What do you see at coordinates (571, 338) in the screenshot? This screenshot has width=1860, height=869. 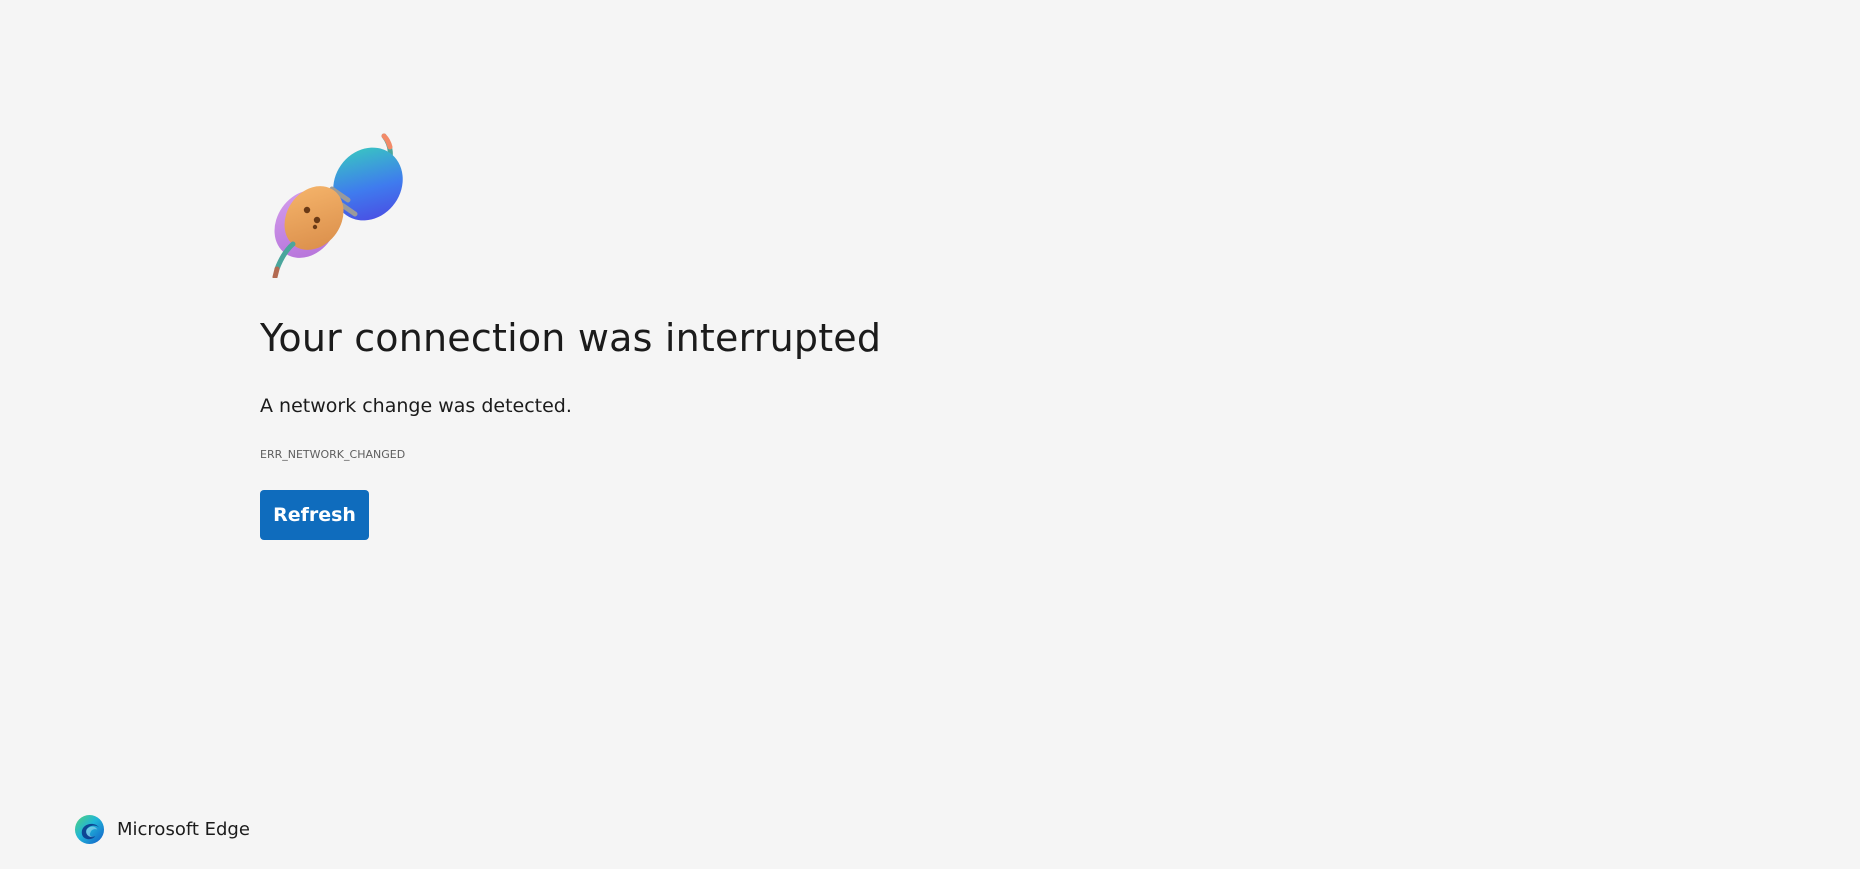 I see `page-title: Your connection was interrupted` at bounding box center [571, 338].